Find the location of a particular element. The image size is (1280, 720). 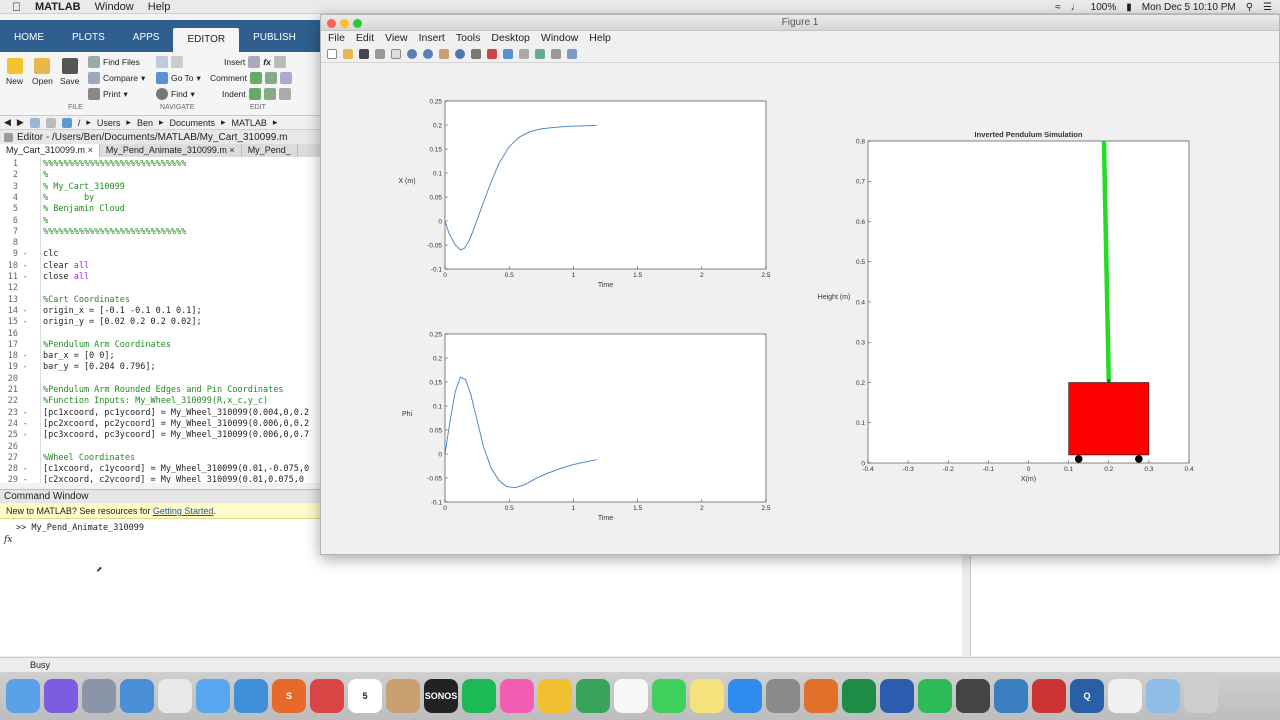

dock-icon-monitor is located at coordinates (1011, 696).